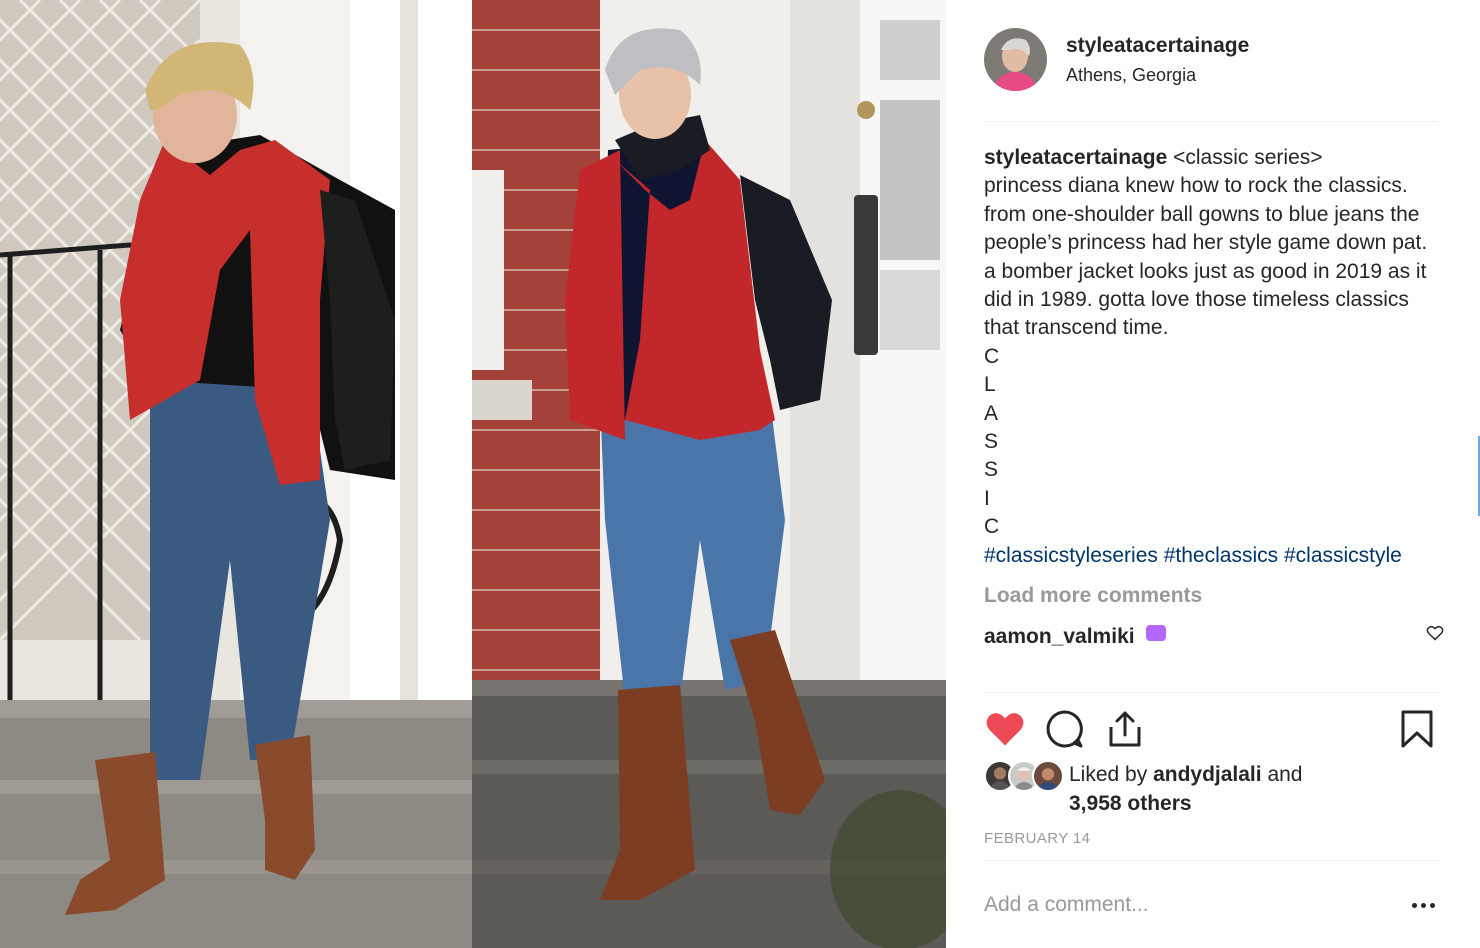  I want to click on add-comment-input, so click(1184, 905).